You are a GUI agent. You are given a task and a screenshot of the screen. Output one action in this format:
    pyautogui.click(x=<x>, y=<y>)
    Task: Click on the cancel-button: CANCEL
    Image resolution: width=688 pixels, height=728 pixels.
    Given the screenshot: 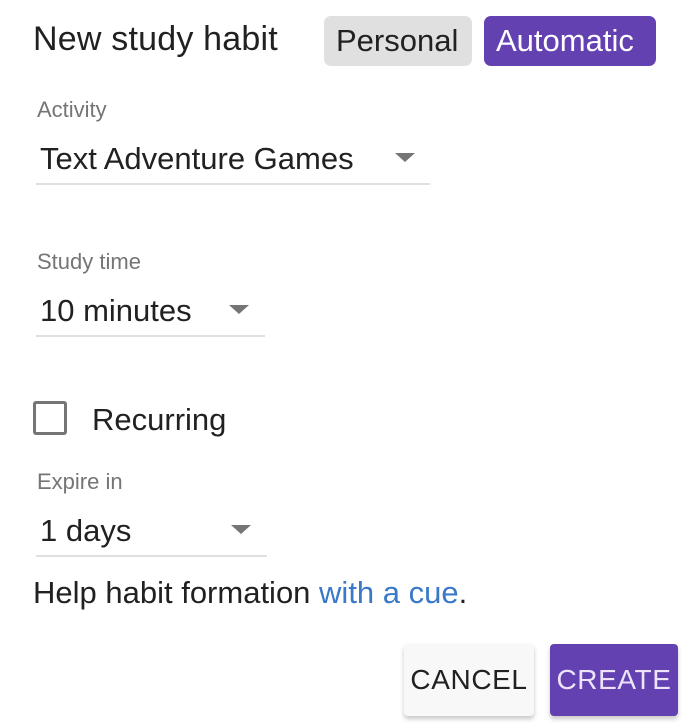 What is the action you would take?
    pyautogui.click(x=469, y=680)
    